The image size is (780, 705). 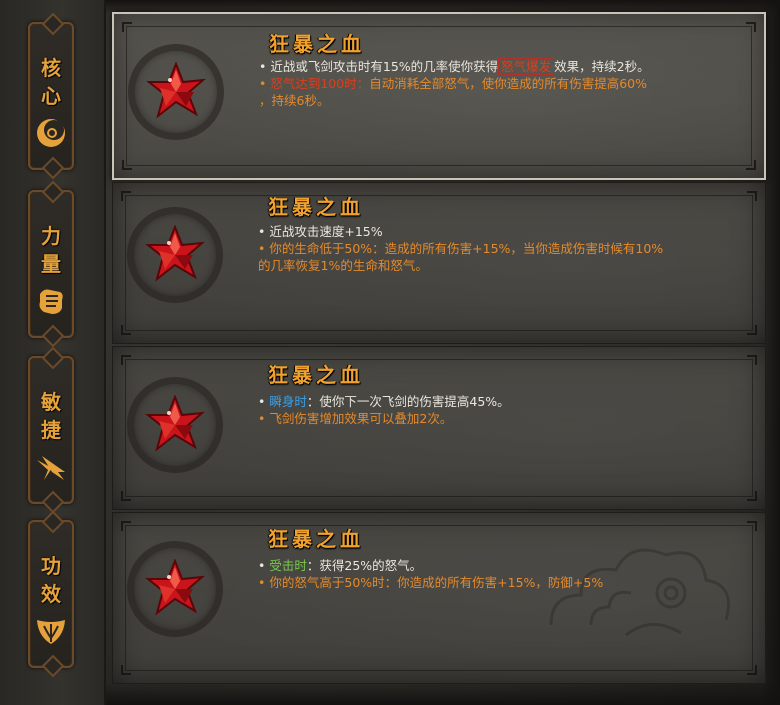 What do you see at coordinates (384, 401) in the screenshot?
I see `desc-line: • 瞬身时：使你下一次飞剑的伤害提高45%。` at bounding box center [384, 401].